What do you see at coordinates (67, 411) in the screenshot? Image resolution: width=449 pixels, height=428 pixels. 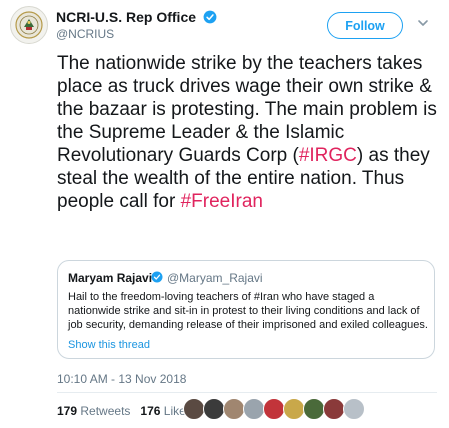 I see `retweets-count: 179` at bounding box center [67, 411].